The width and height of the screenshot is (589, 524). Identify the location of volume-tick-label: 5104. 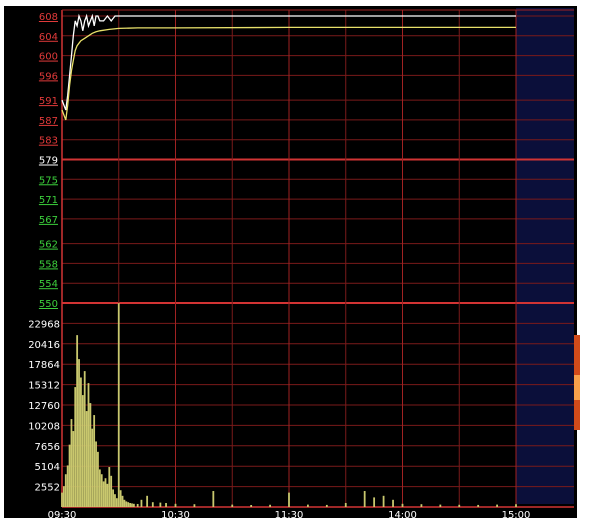
(47, 467).